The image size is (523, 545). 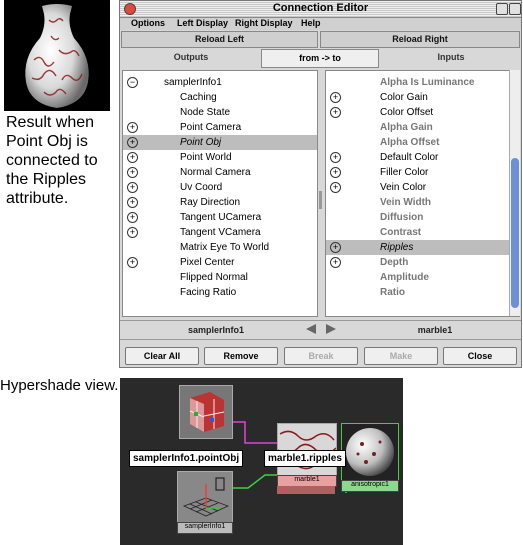 I want to click on output-attr-row: − samplerInfo1, so click(x=220, y=82).